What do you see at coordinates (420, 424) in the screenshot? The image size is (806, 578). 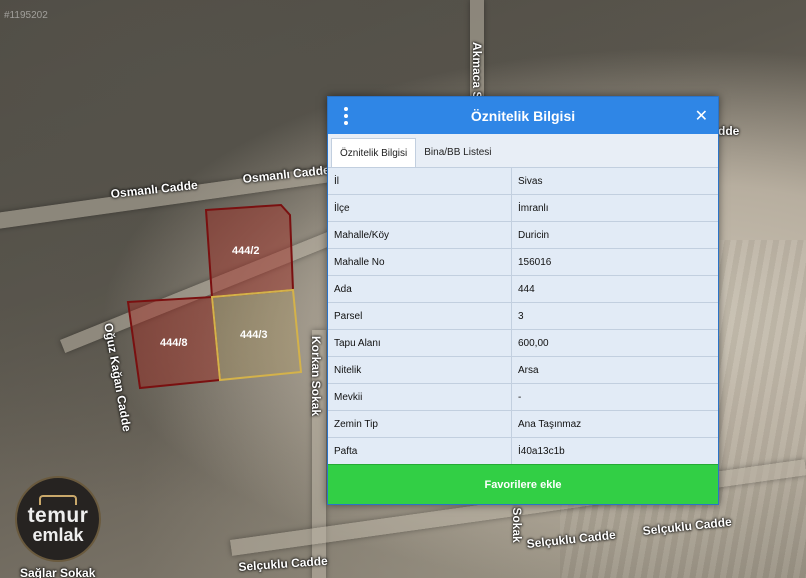 I see `attr-key: Zemin Tip` at bounding box center [420, 424].